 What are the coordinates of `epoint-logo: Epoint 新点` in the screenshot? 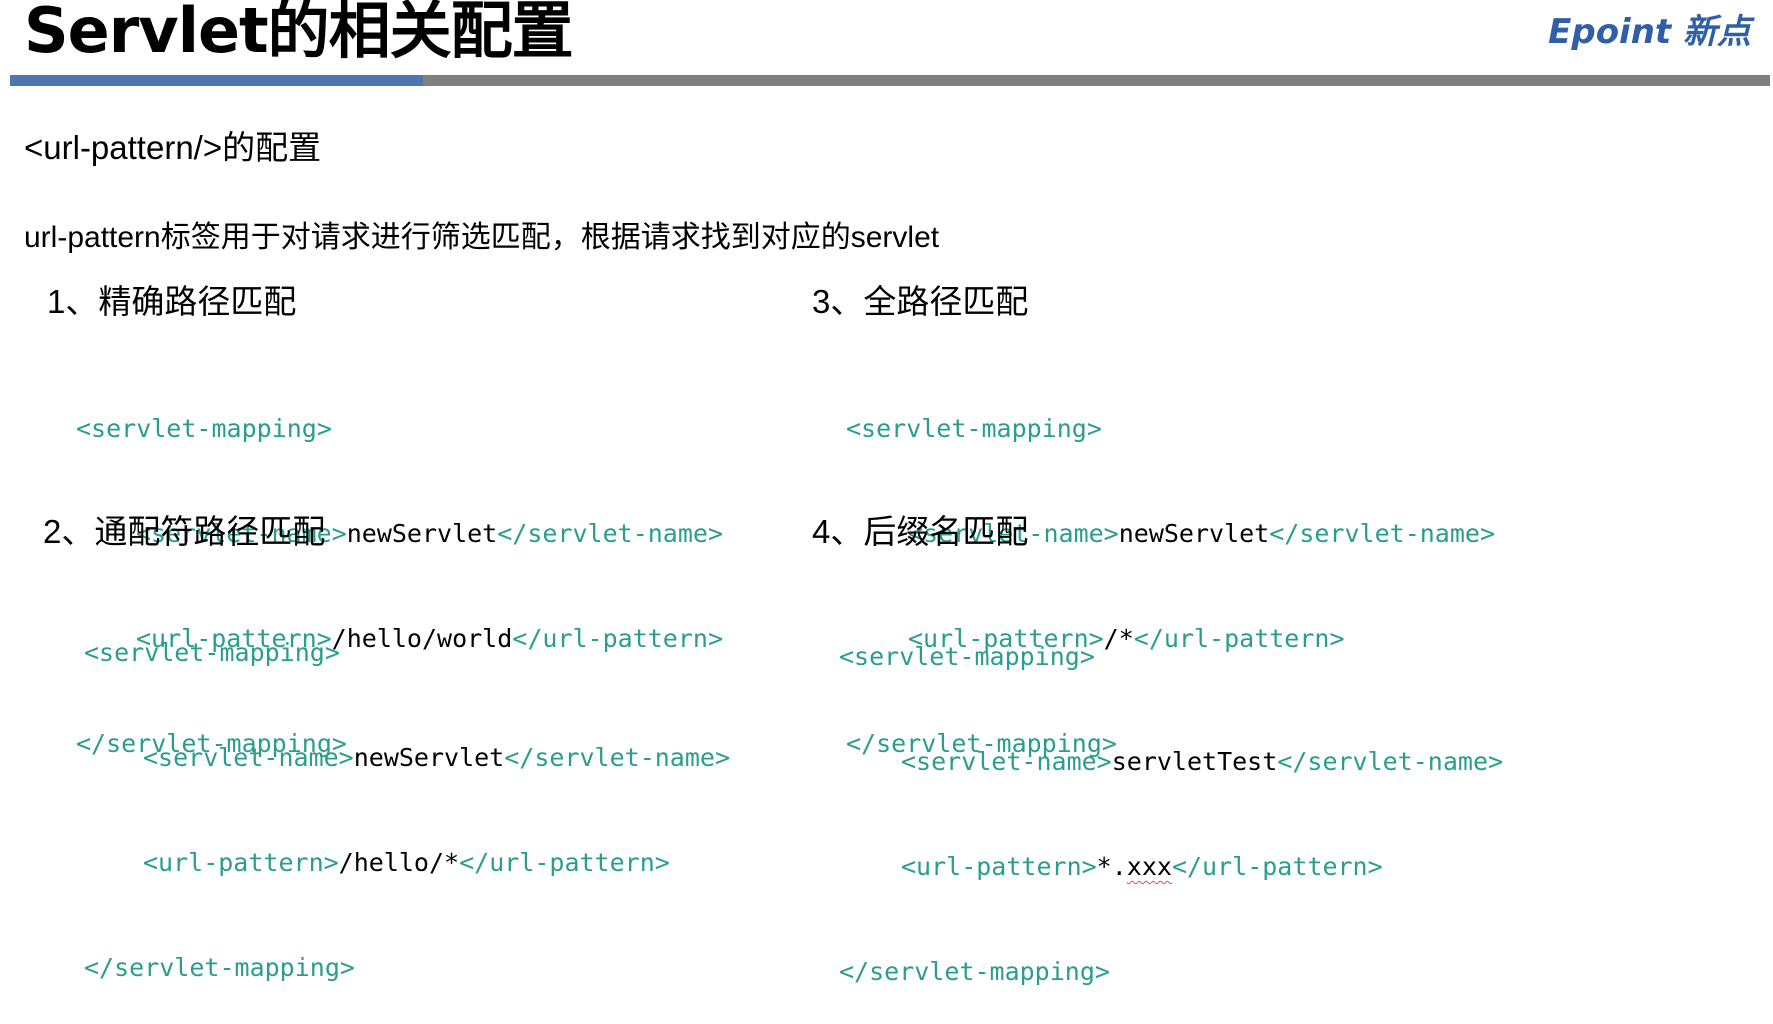 It's located at (1649, 28).